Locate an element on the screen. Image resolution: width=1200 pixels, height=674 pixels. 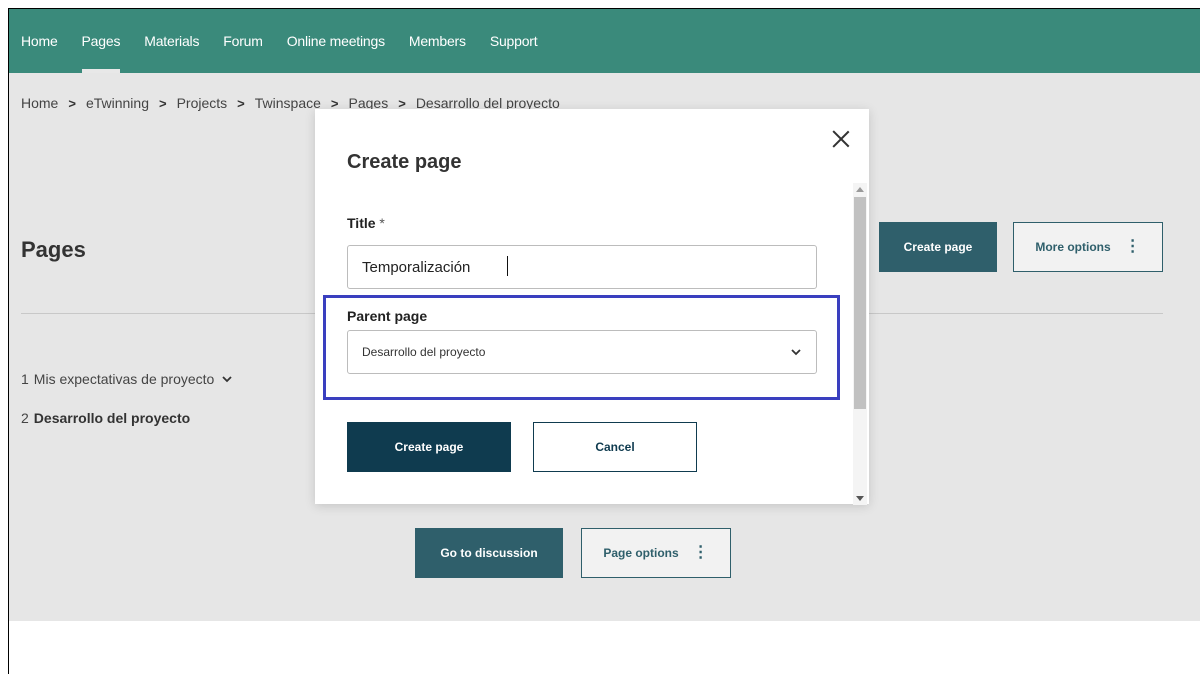
create-page-submit-button: Create page is located at coordinates (429, 447).